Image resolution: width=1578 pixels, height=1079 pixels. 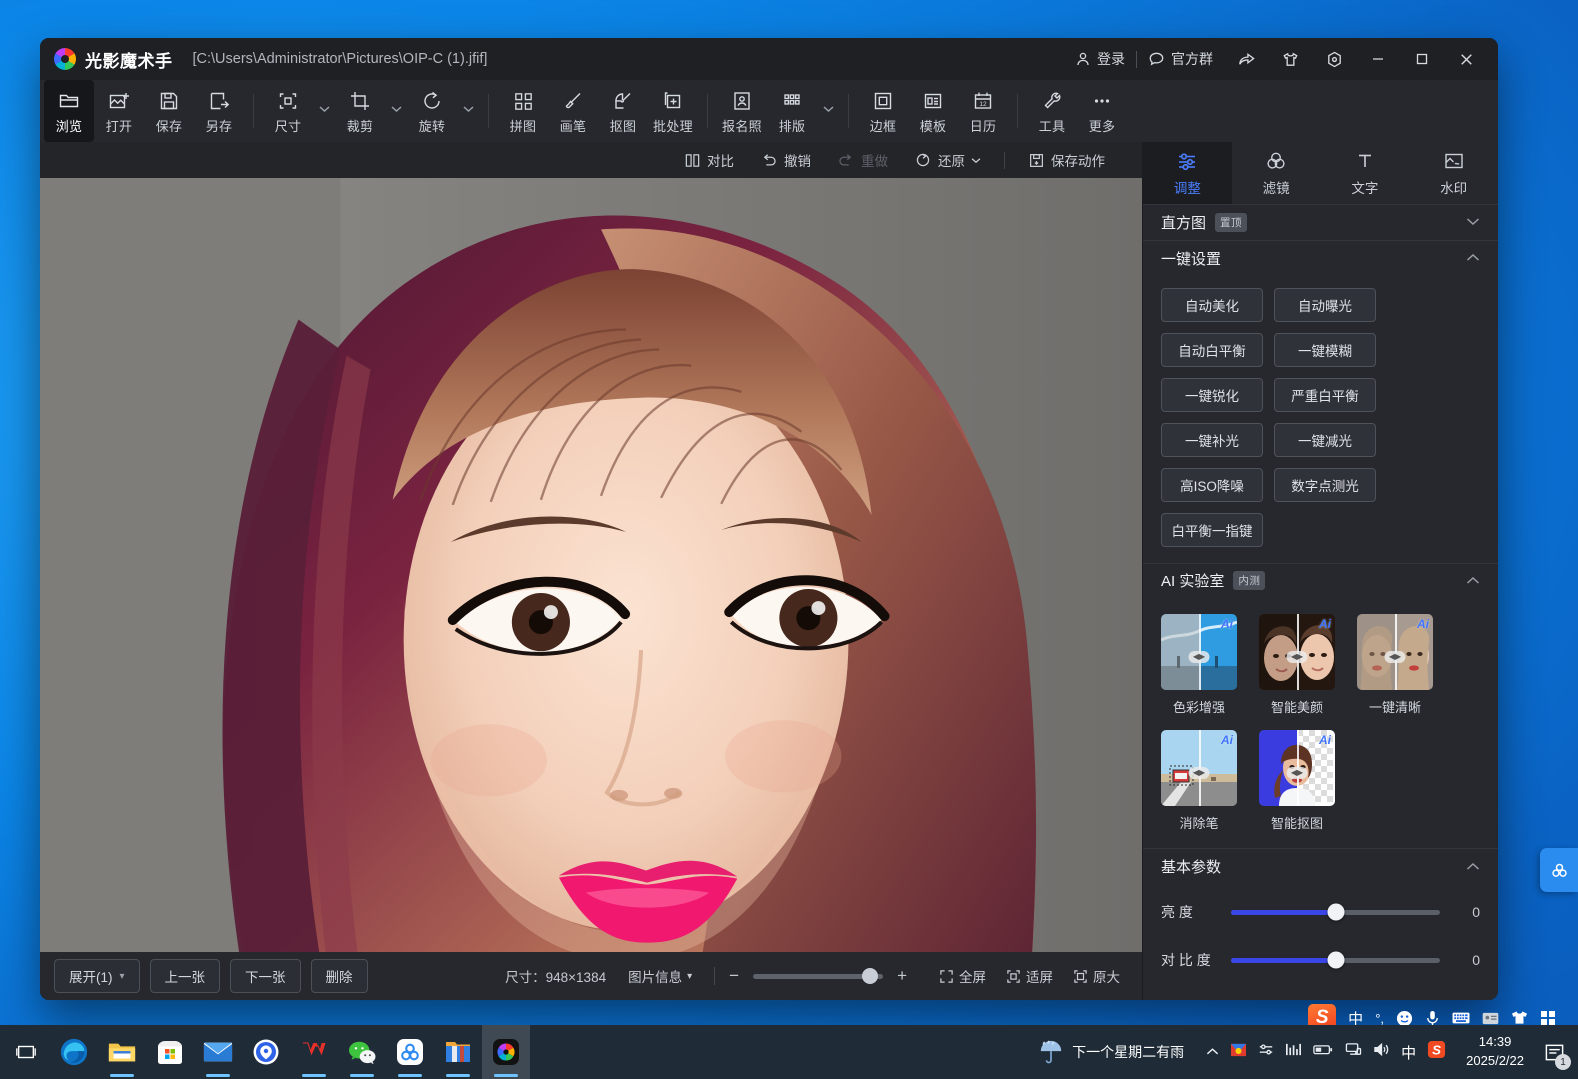 I want to click on zoom-out-button: −, so click(x=734, y=976).